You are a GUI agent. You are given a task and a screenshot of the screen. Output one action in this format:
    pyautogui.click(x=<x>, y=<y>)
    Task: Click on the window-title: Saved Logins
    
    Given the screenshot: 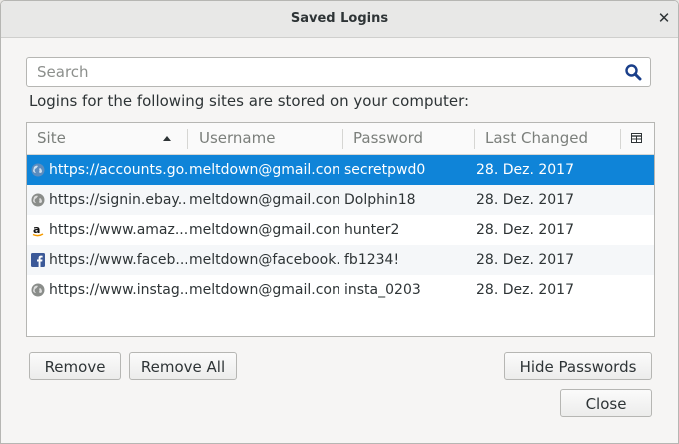 What is the action you would take?
    pyautogui.click(x=339, y=18)
    